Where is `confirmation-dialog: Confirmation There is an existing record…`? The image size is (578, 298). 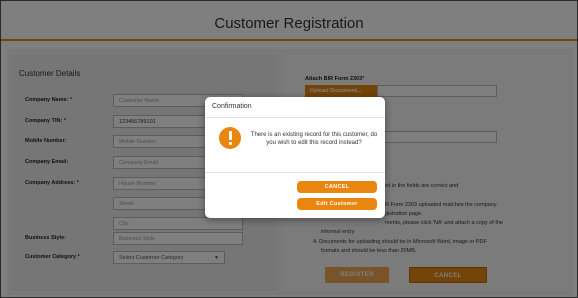
confirmation-dialog: Confirmation There is an existing record… is located at coordinates (295, 157).